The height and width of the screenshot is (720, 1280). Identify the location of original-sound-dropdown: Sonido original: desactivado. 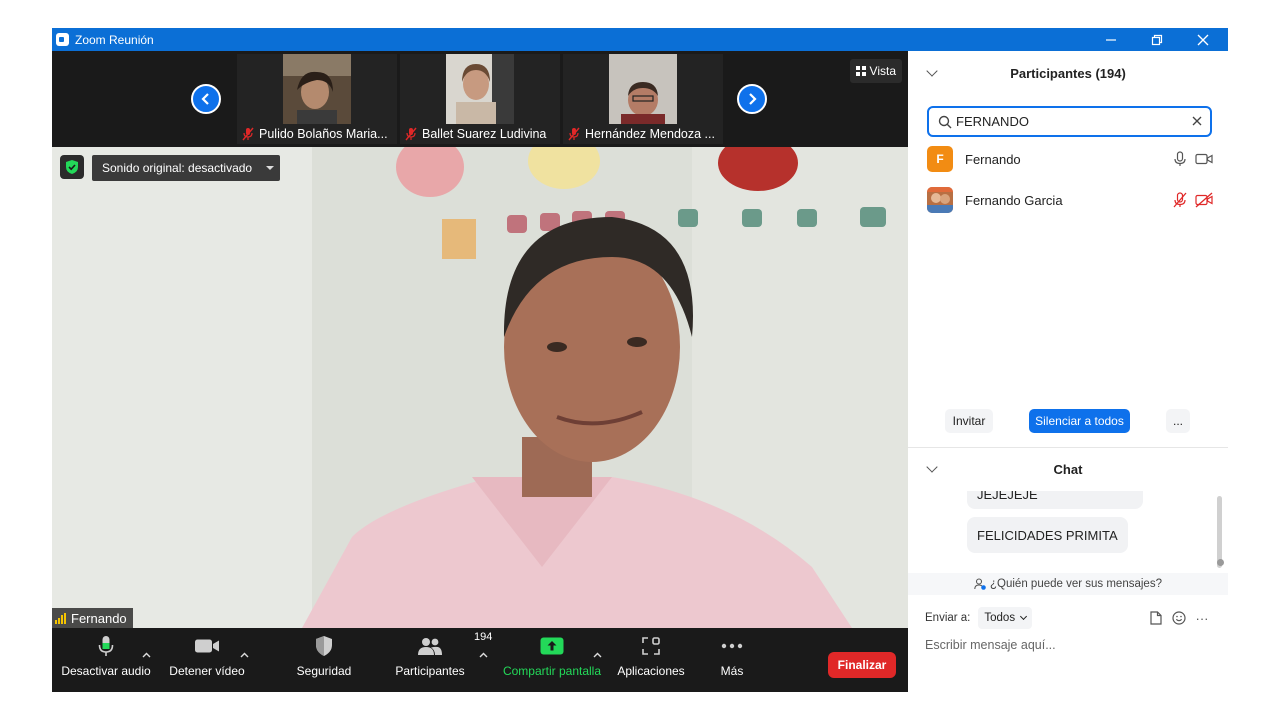
(186, 168).